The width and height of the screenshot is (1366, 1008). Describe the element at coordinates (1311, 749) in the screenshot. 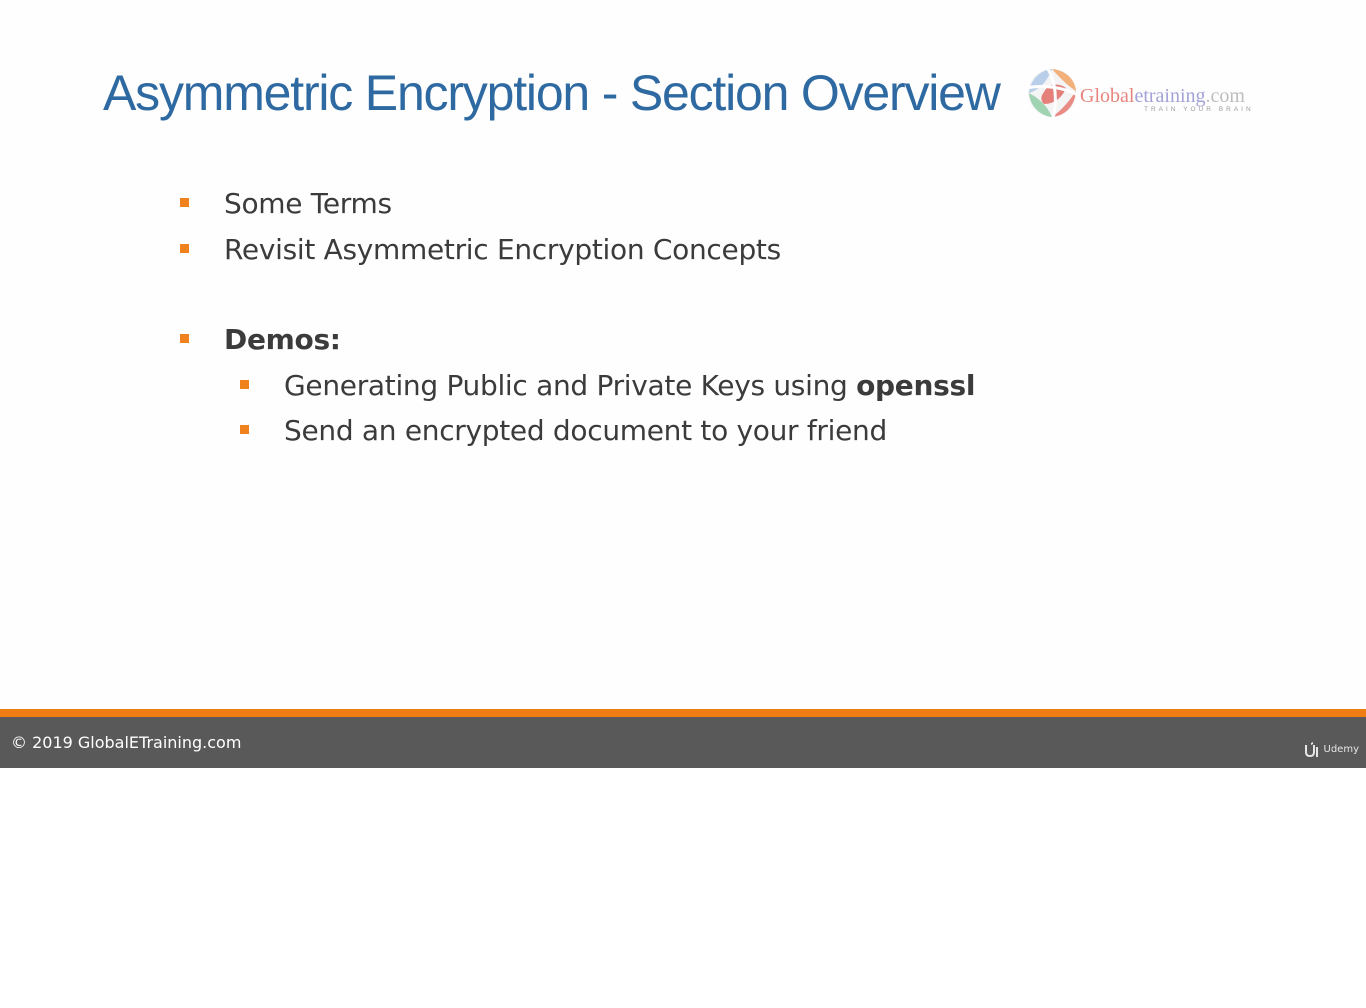

I see `udemy-icon` at that location.